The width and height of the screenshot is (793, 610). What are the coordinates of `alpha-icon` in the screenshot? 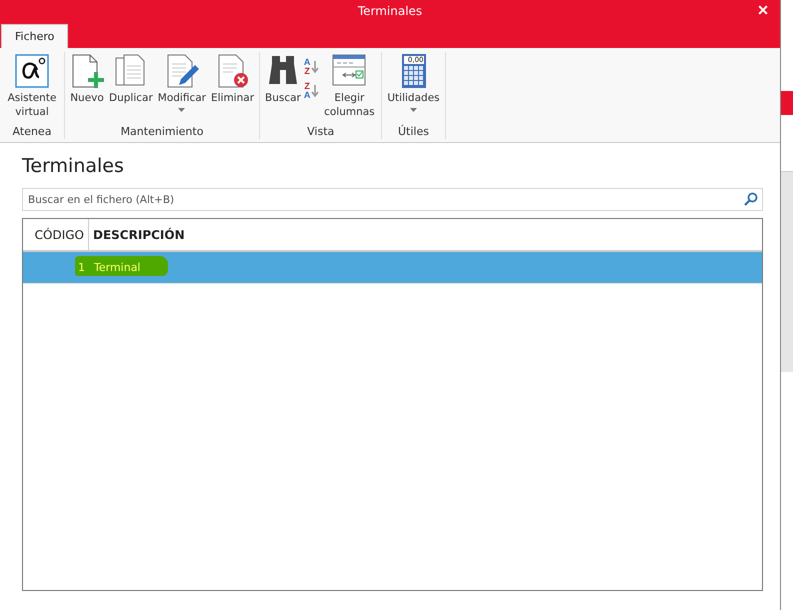 It's located at (32, 71).